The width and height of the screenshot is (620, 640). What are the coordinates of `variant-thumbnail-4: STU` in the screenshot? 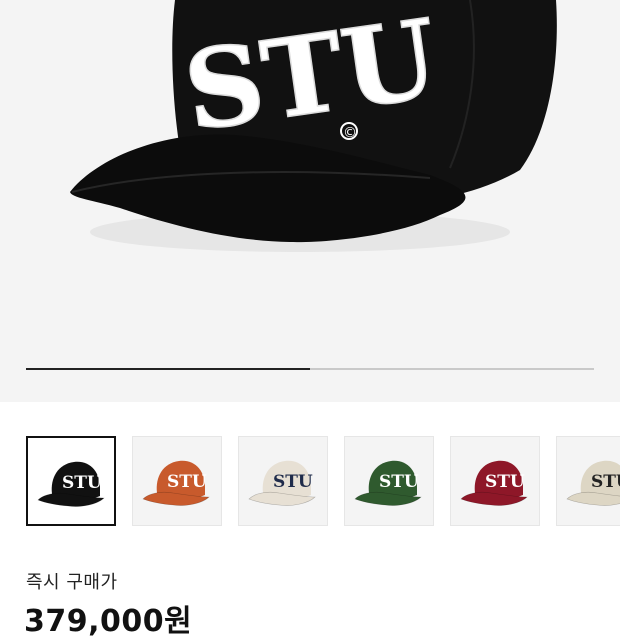 It's located at (389, 481).